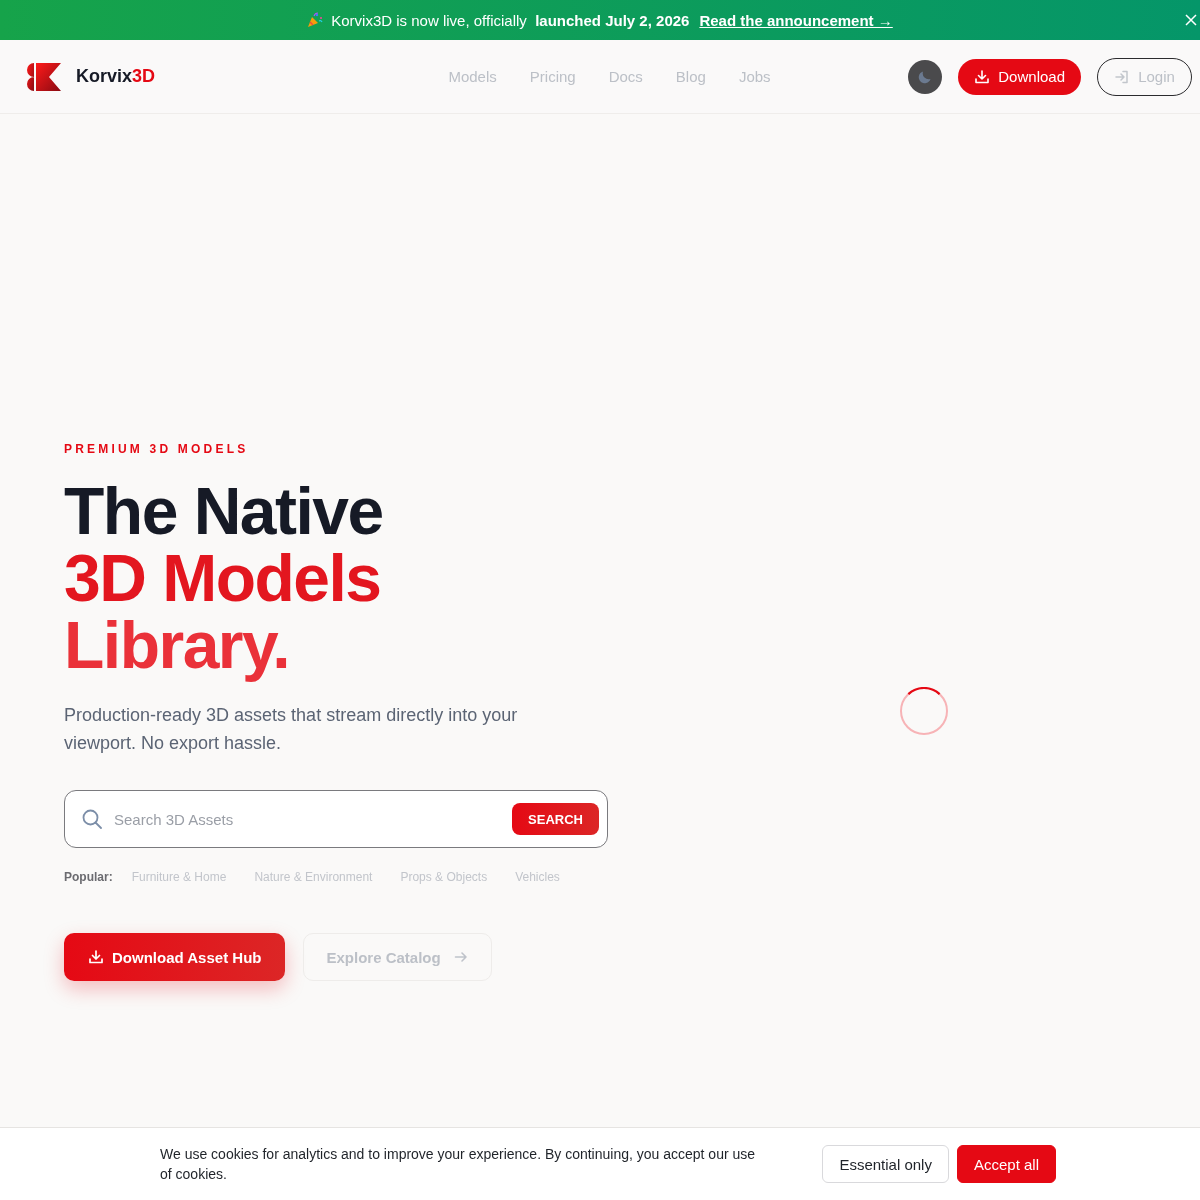 The image size is (1200, 1200). Describe the element at coordinates (1019, 76) in the screenshot. I see `download-button: Download` at that location.